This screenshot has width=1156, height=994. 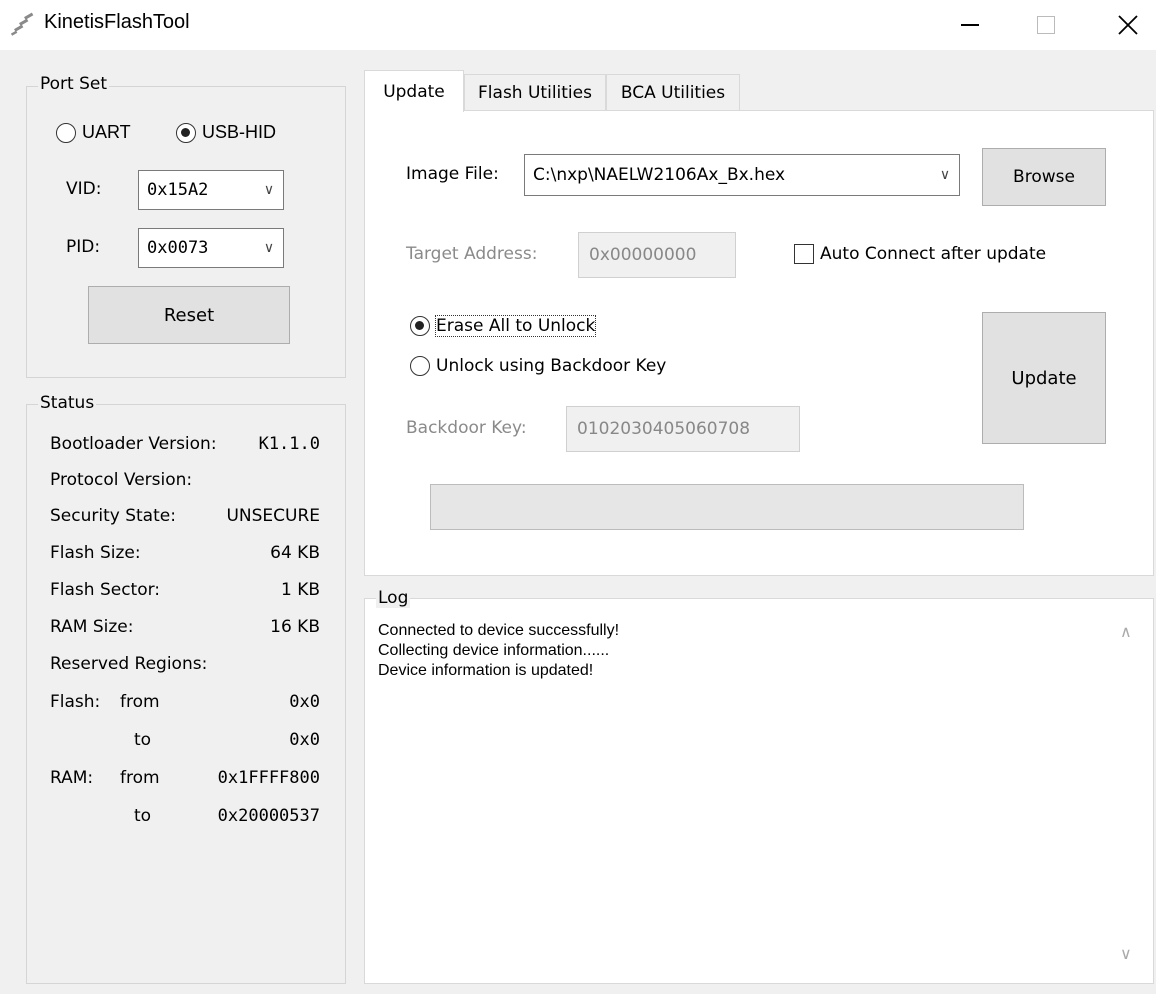 What do you see at coordinates (211, 248) in the screenshot?
I see `pid-select: 0x0073 ∨` at bounding box center [211, 248].